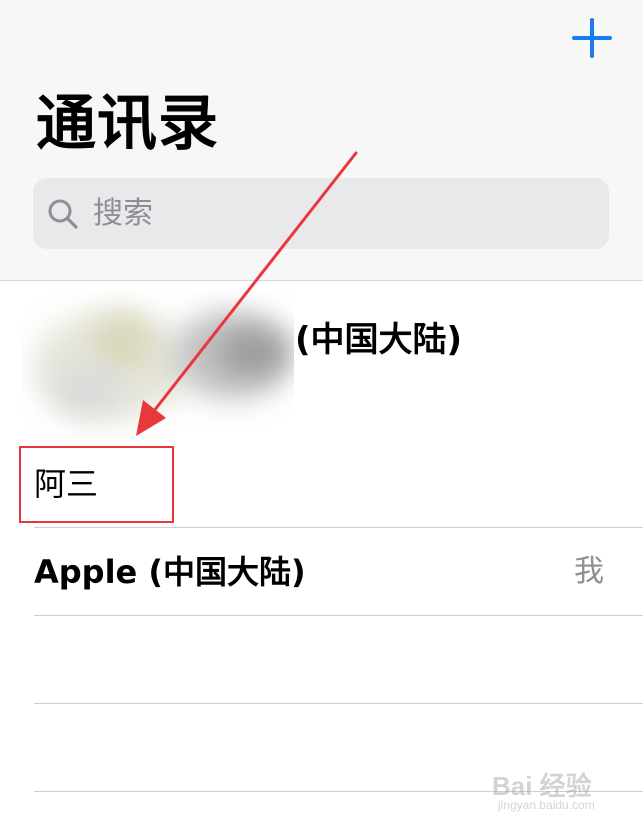  Describe the element at coordinates (96, 484) in the screenshot. I see `annotation-highlight-box` at that location.